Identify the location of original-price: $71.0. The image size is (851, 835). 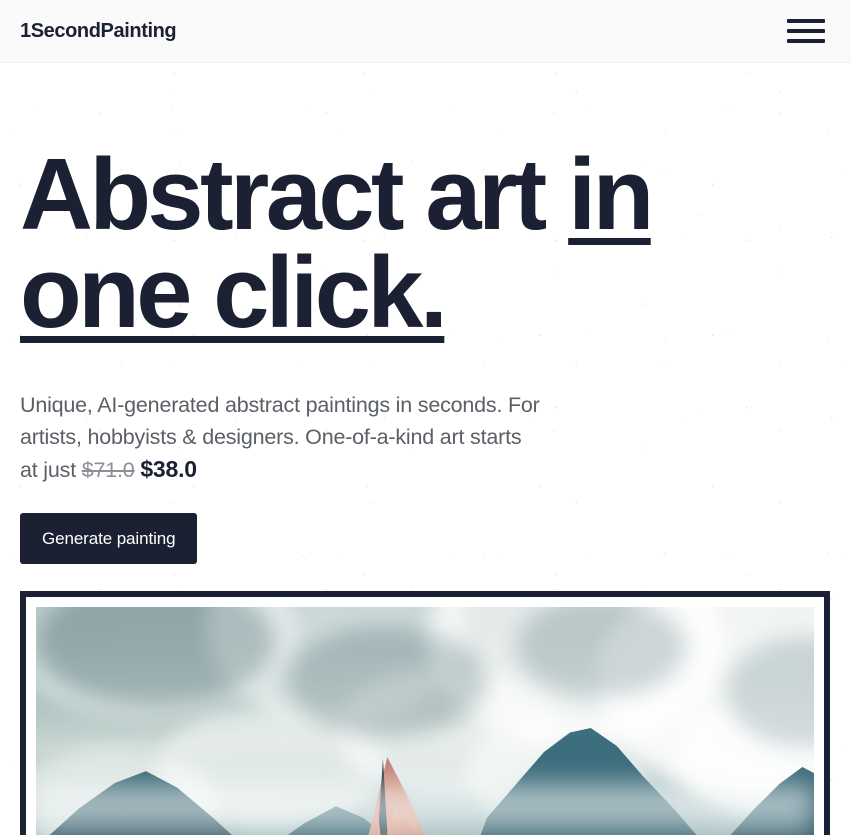
(108, 469).